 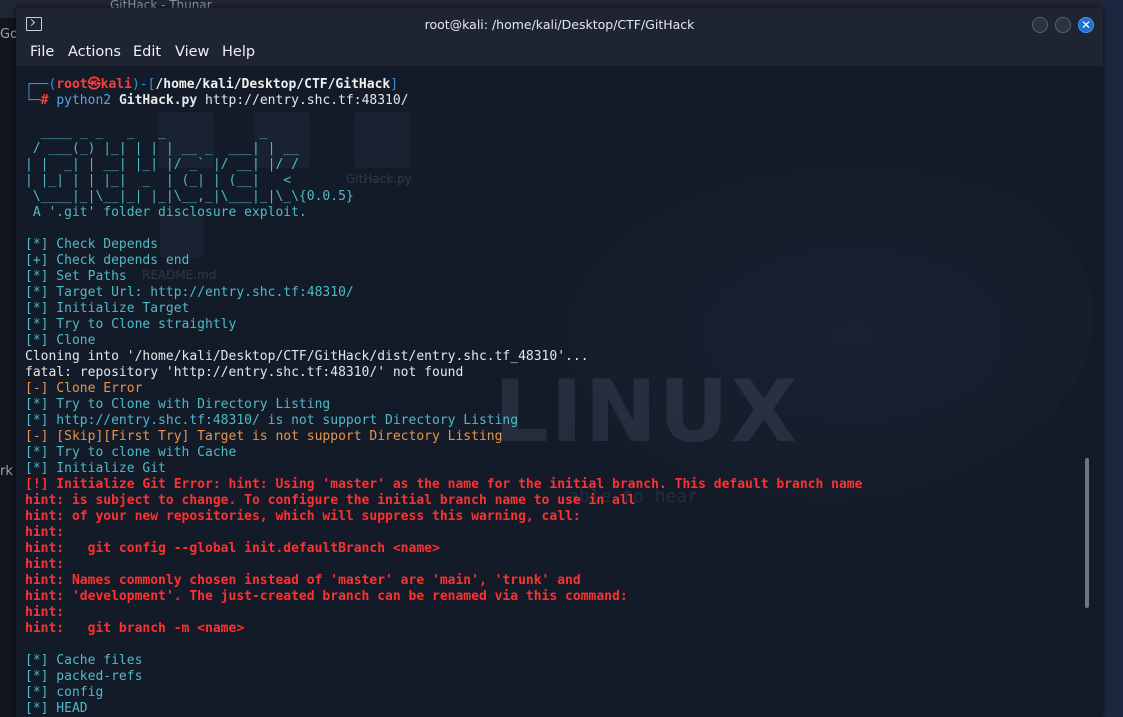 What do you see at coordinates (64, 692) in the screenshot?
I see `log-line: [*] config` at bounding box center [64, 692].